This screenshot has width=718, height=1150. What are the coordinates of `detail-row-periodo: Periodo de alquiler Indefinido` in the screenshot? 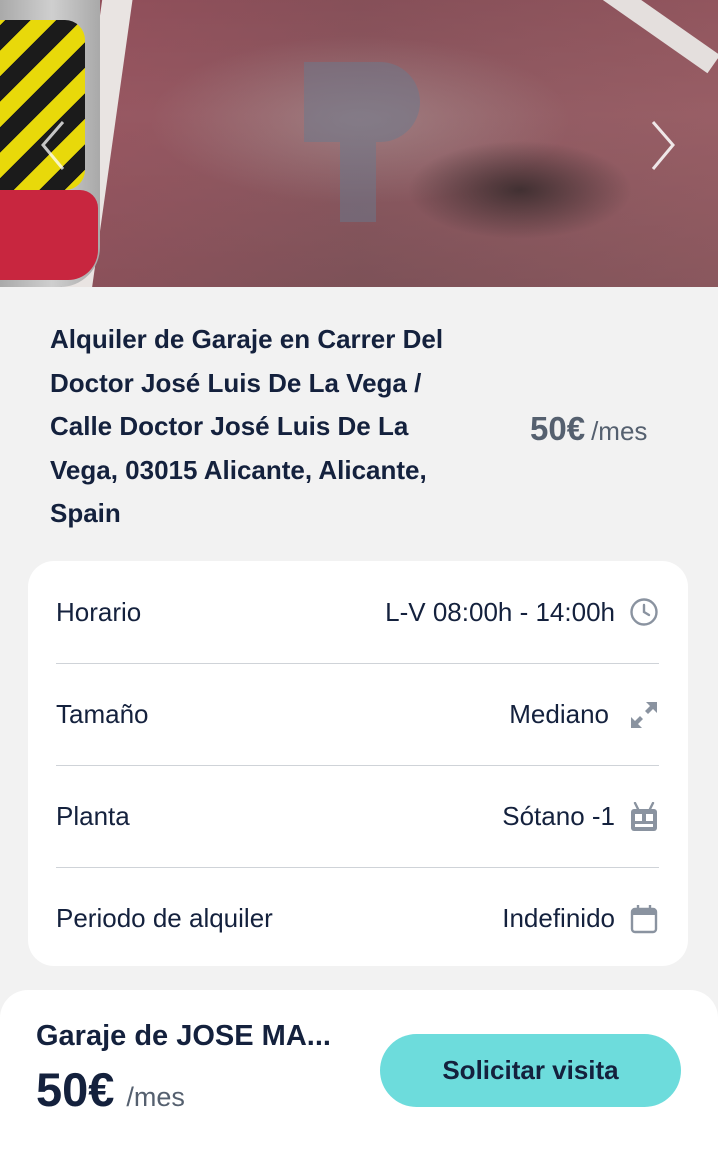 It's located at (357, 918).